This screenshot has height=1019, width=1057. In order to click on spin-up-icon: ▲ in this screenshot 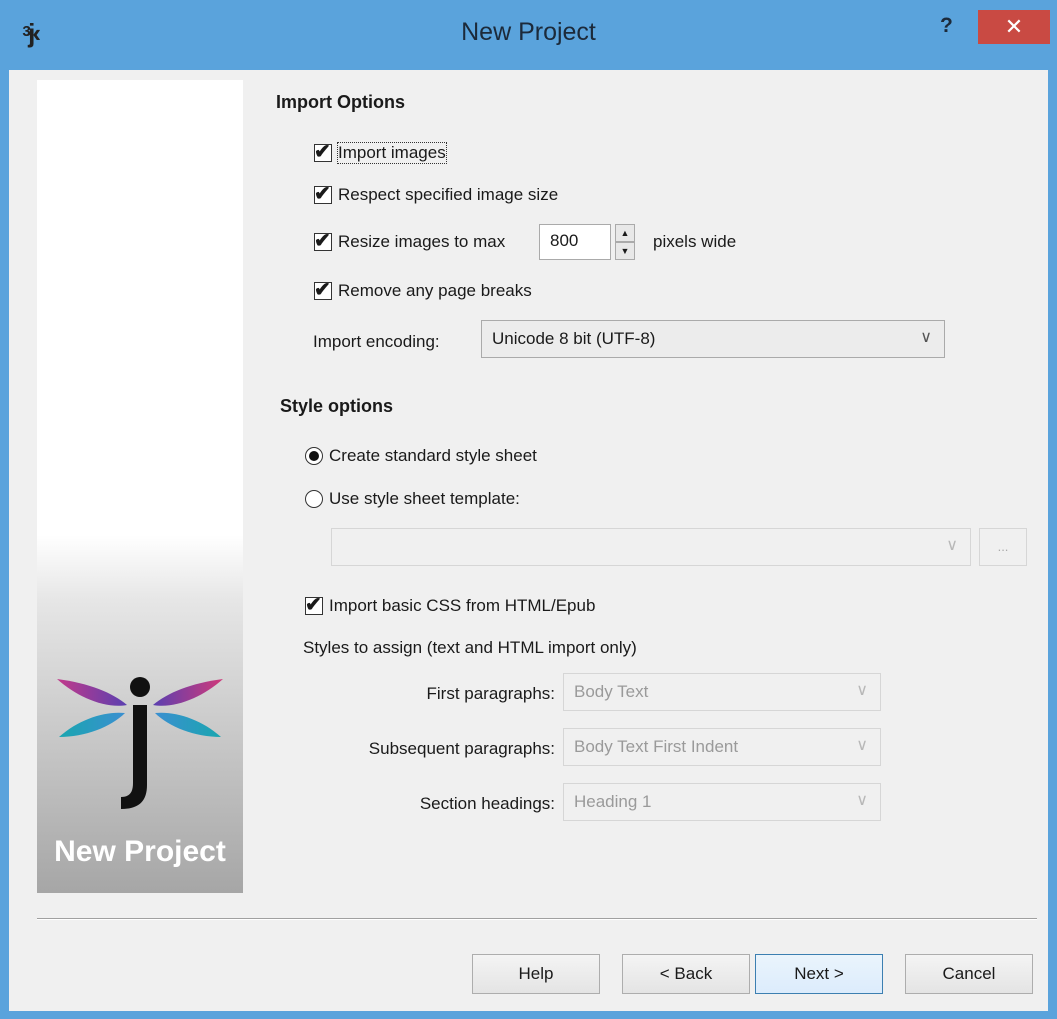, I will do `click(625, 233)`.